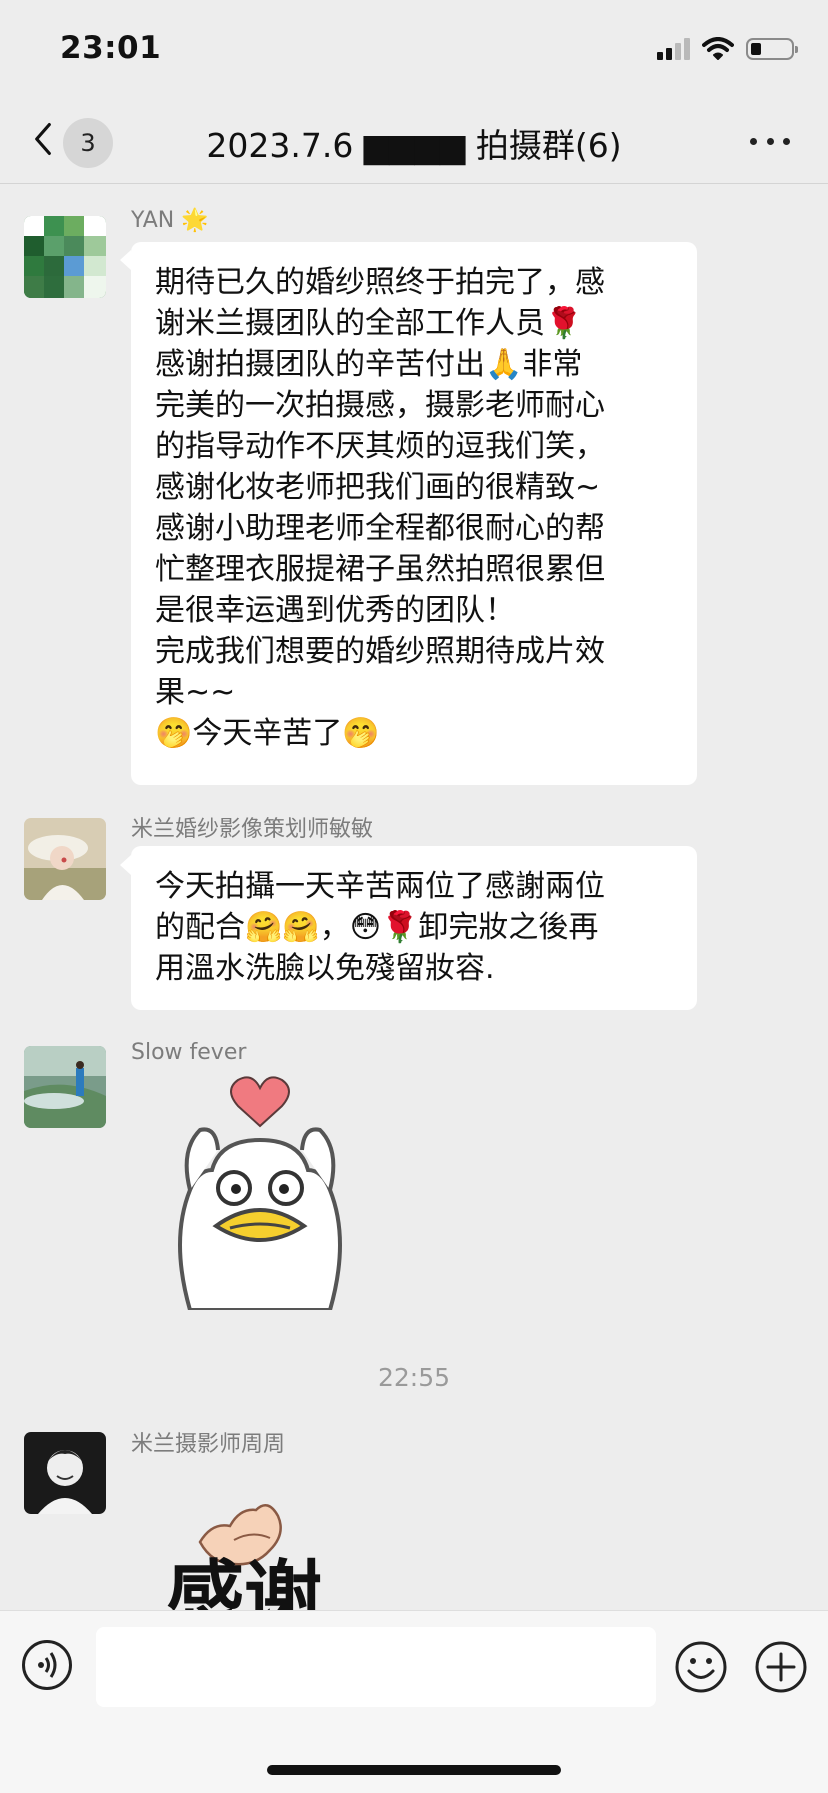  I want to click on pixelated-avatar-image, so click(65, 257).